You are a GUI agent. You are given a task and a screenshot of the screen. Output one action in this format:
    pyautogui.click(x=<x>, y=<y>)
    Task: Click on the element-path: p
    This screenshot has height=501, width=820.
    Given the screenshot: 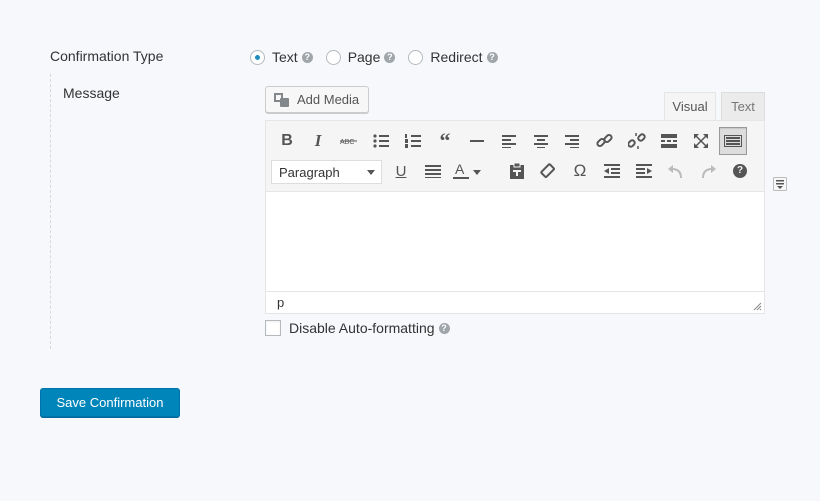 What is the action you would take?
    pyautogui.click(x=280, y=302)
    